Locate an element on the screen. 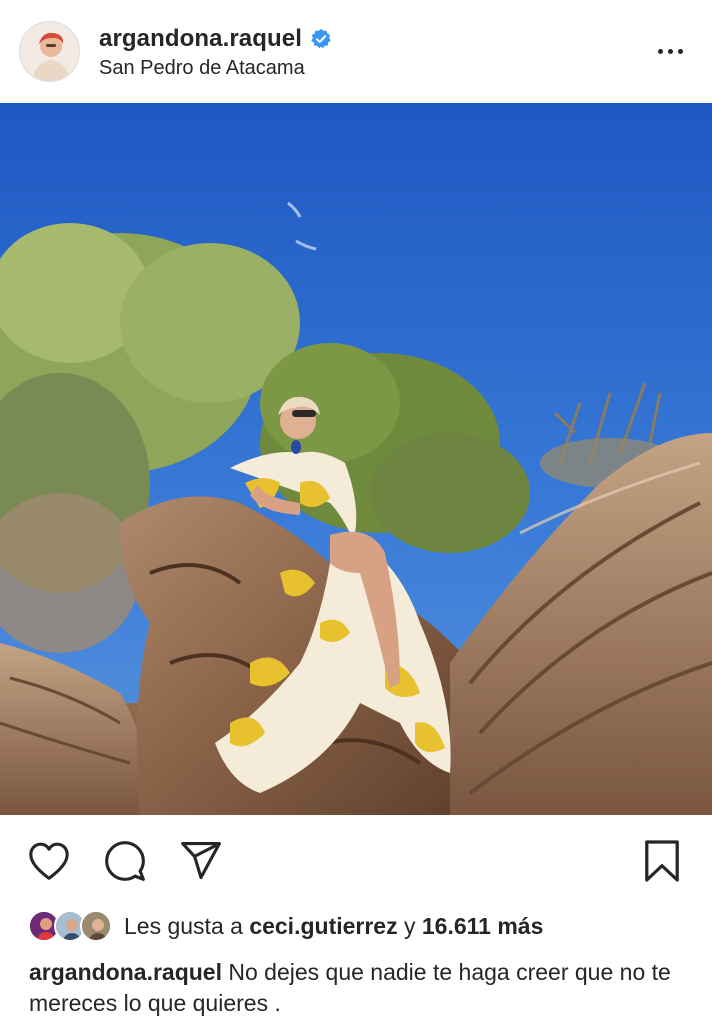  more-options-icon is located at coordinates (670, 51).